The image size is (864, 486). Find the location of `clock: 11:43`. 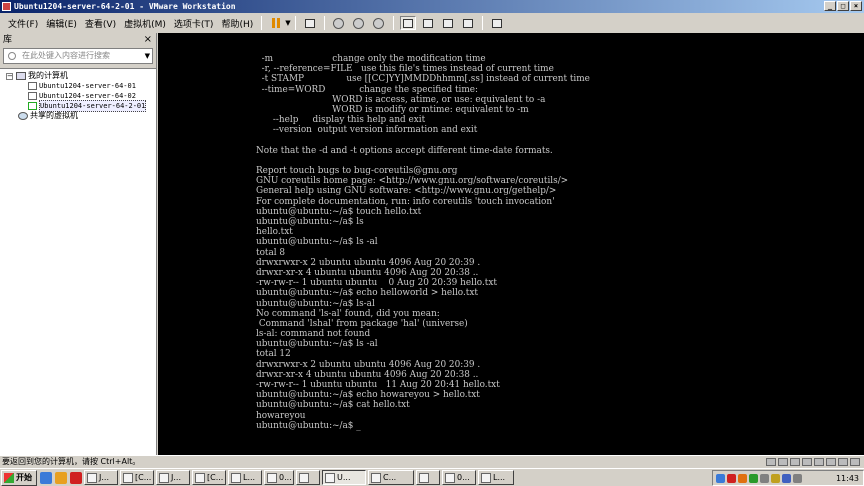

clock: 11:43 is located at coordinates (847, 478).